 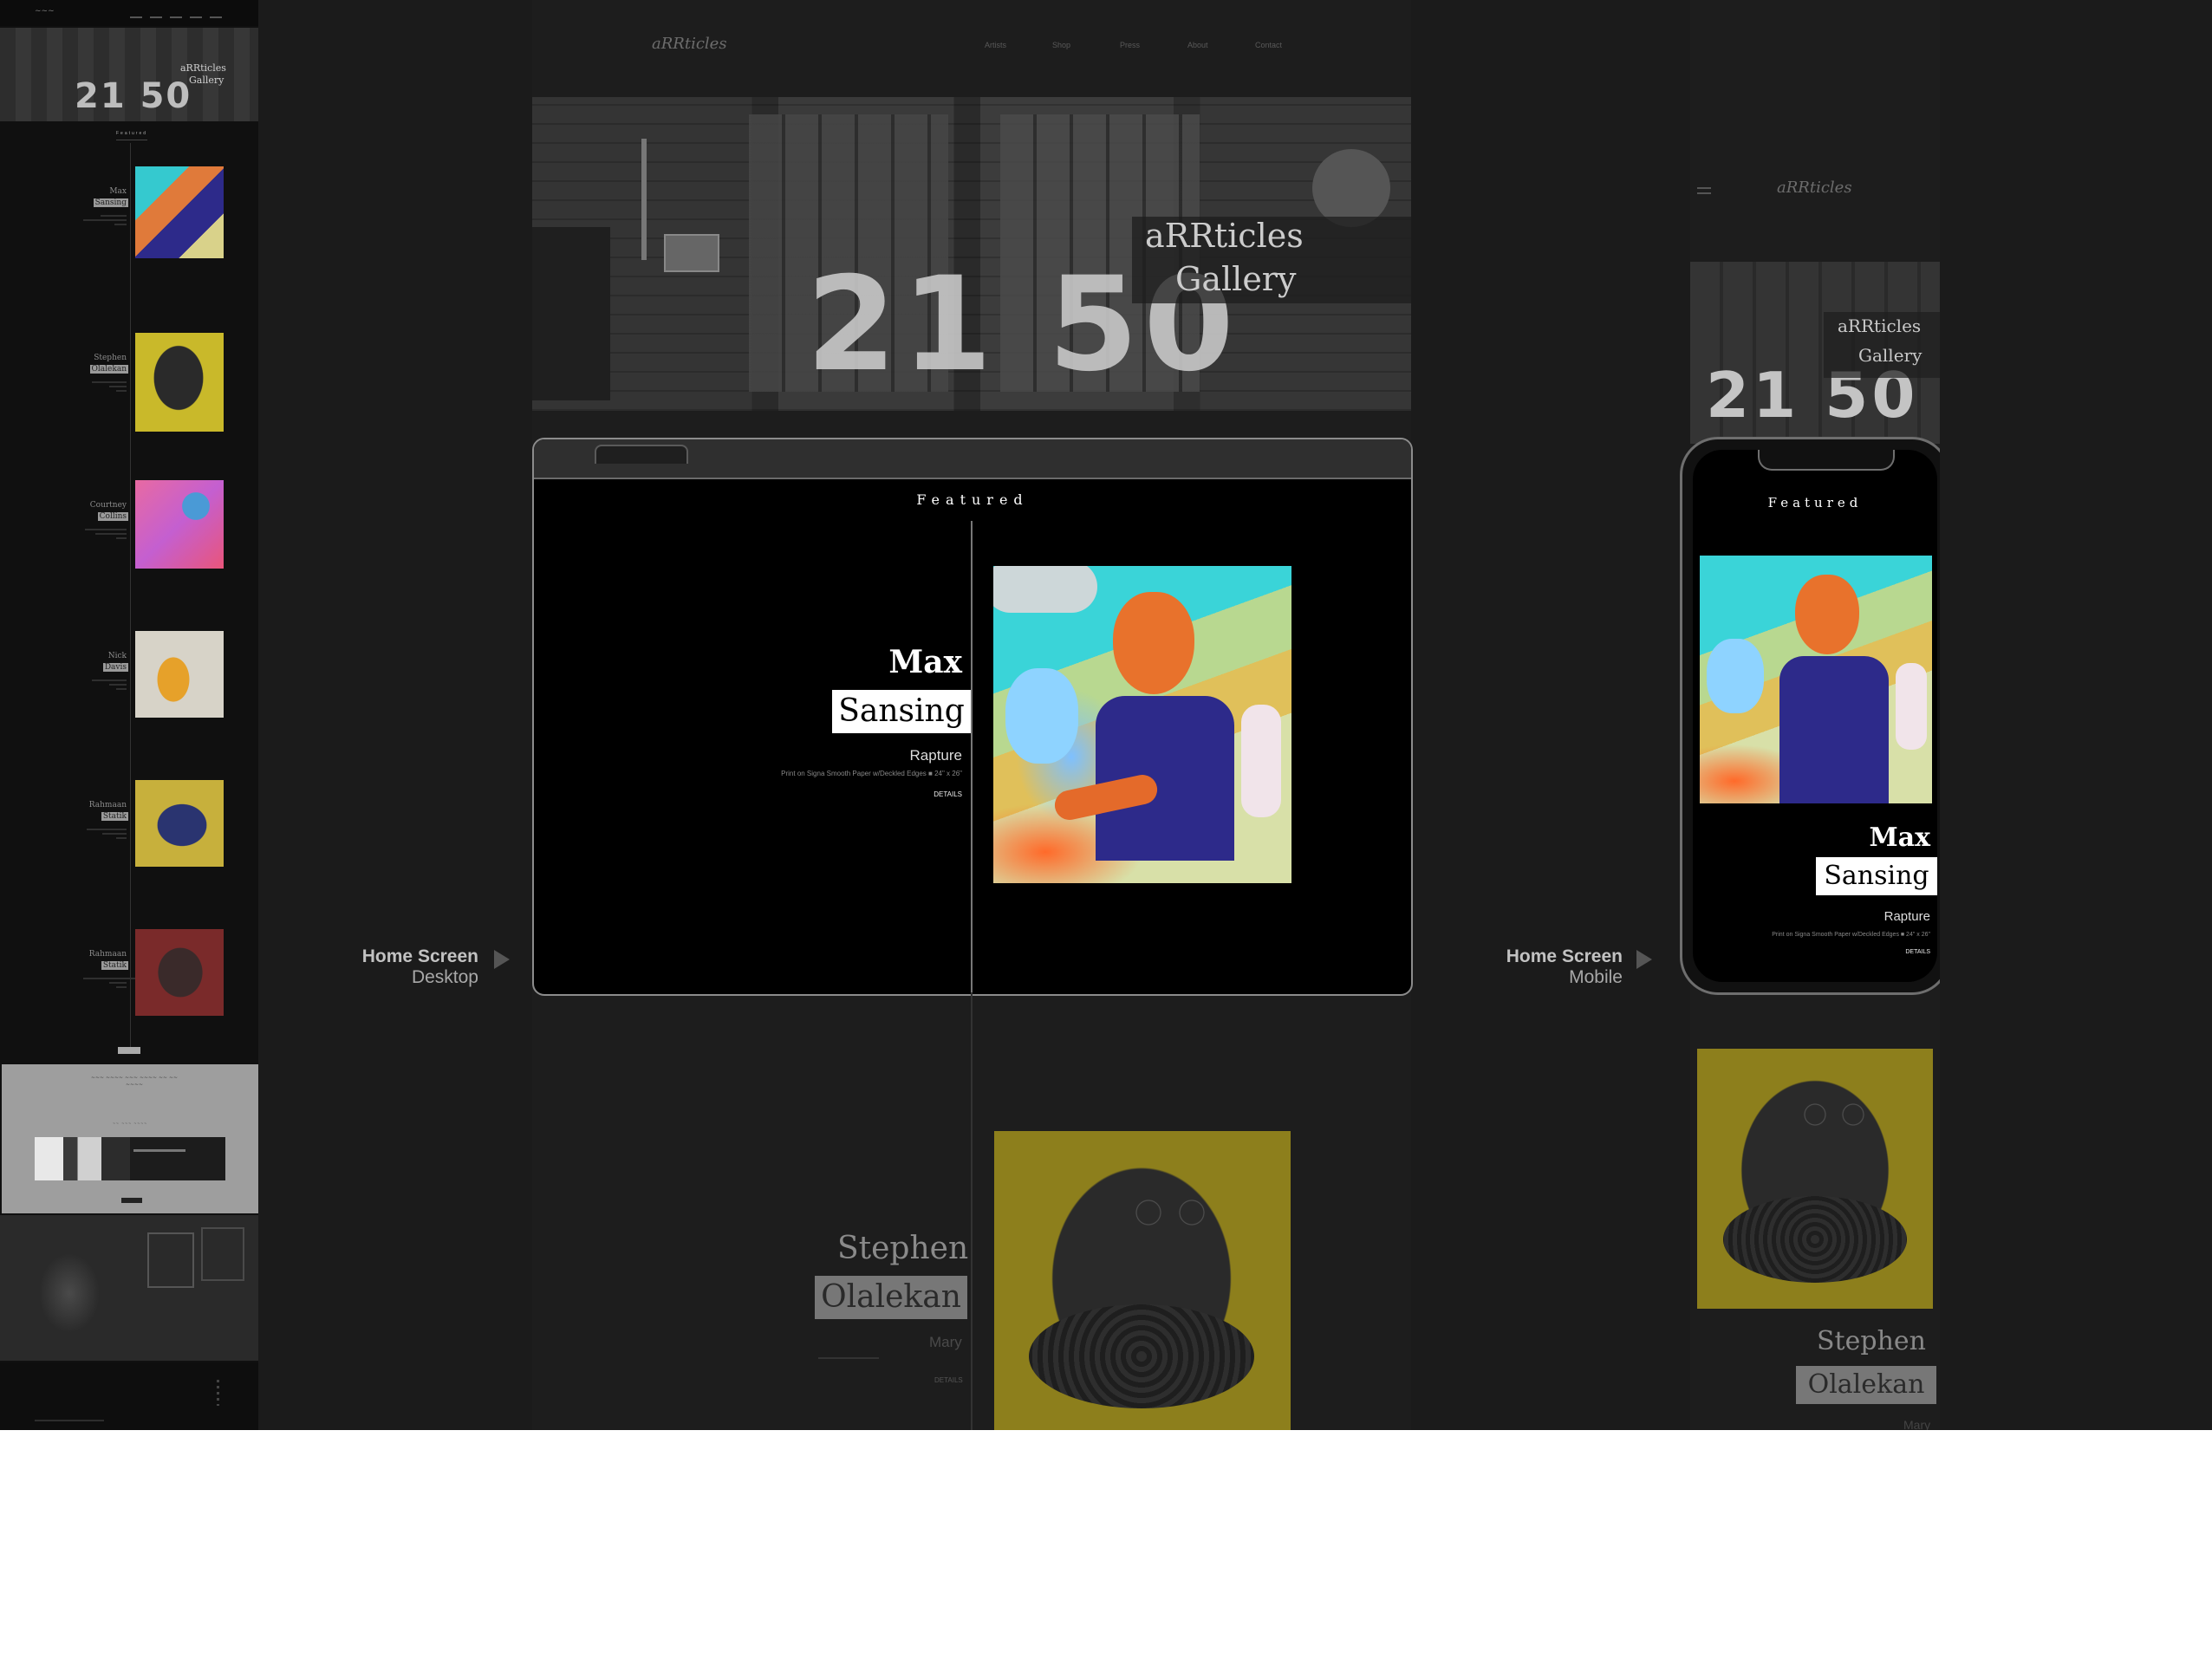 I want to click on desktop-hero-title-line1: aRRticles, so click(x=1224, y=236).